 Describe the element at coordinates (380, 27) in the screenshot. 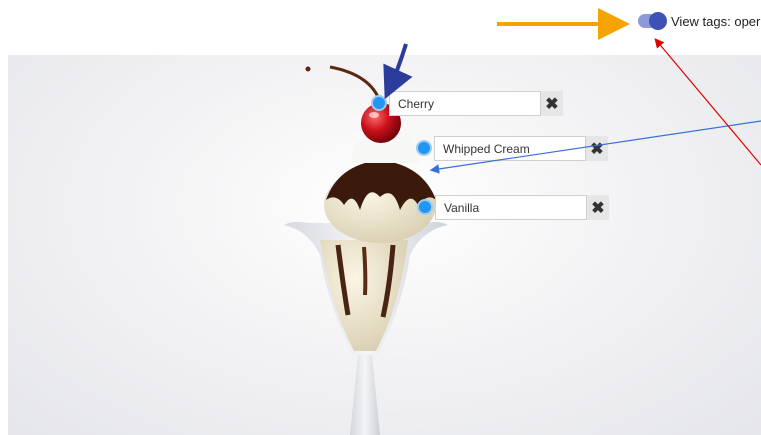

I see `top-bar: View tags: oper` at that location.